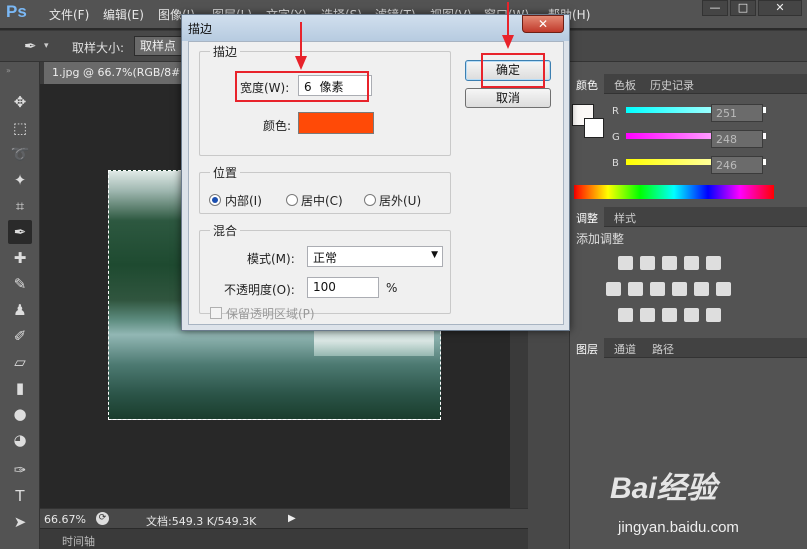  What do you see at coordinates (615, 163) in the screenshot?
I see `blue-slider-label: B` at bounding box center [615, 163].